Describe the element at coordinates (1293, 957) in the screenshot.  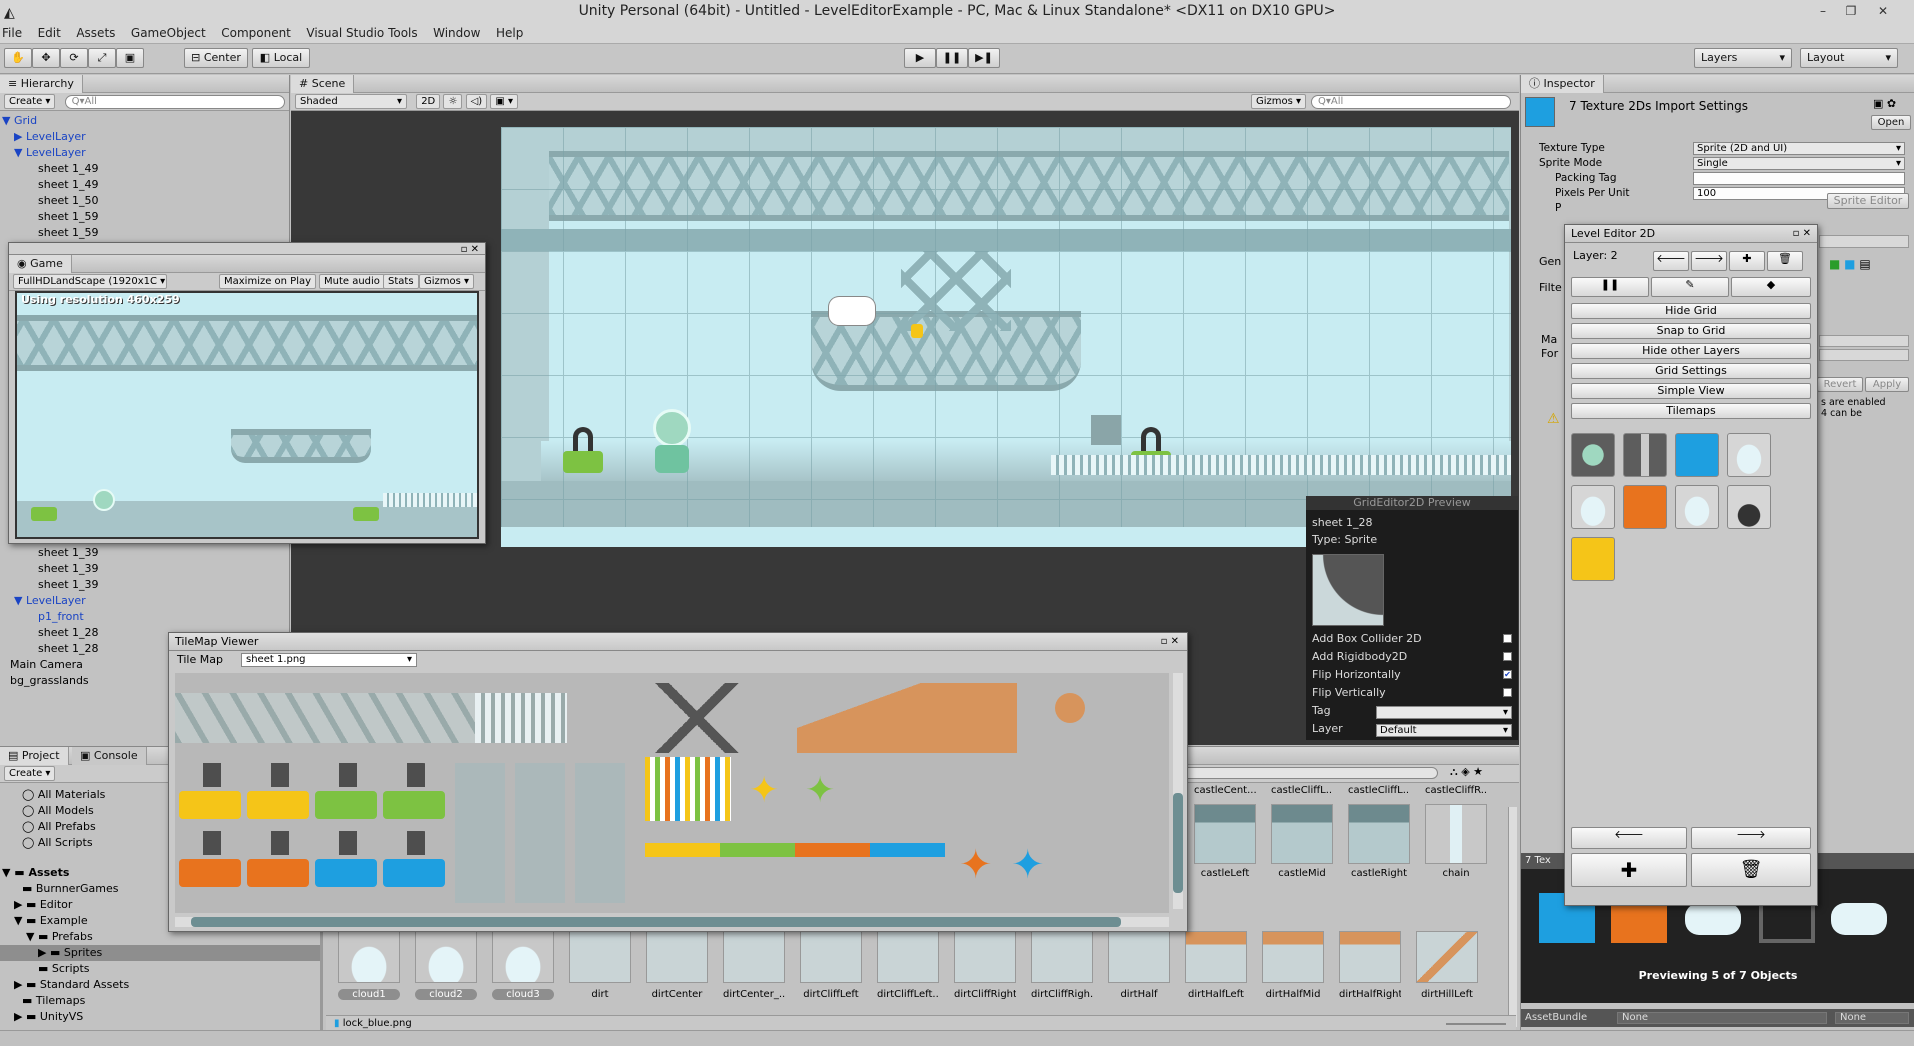
I see `asset-thumb-dirthalfmid` at that location.